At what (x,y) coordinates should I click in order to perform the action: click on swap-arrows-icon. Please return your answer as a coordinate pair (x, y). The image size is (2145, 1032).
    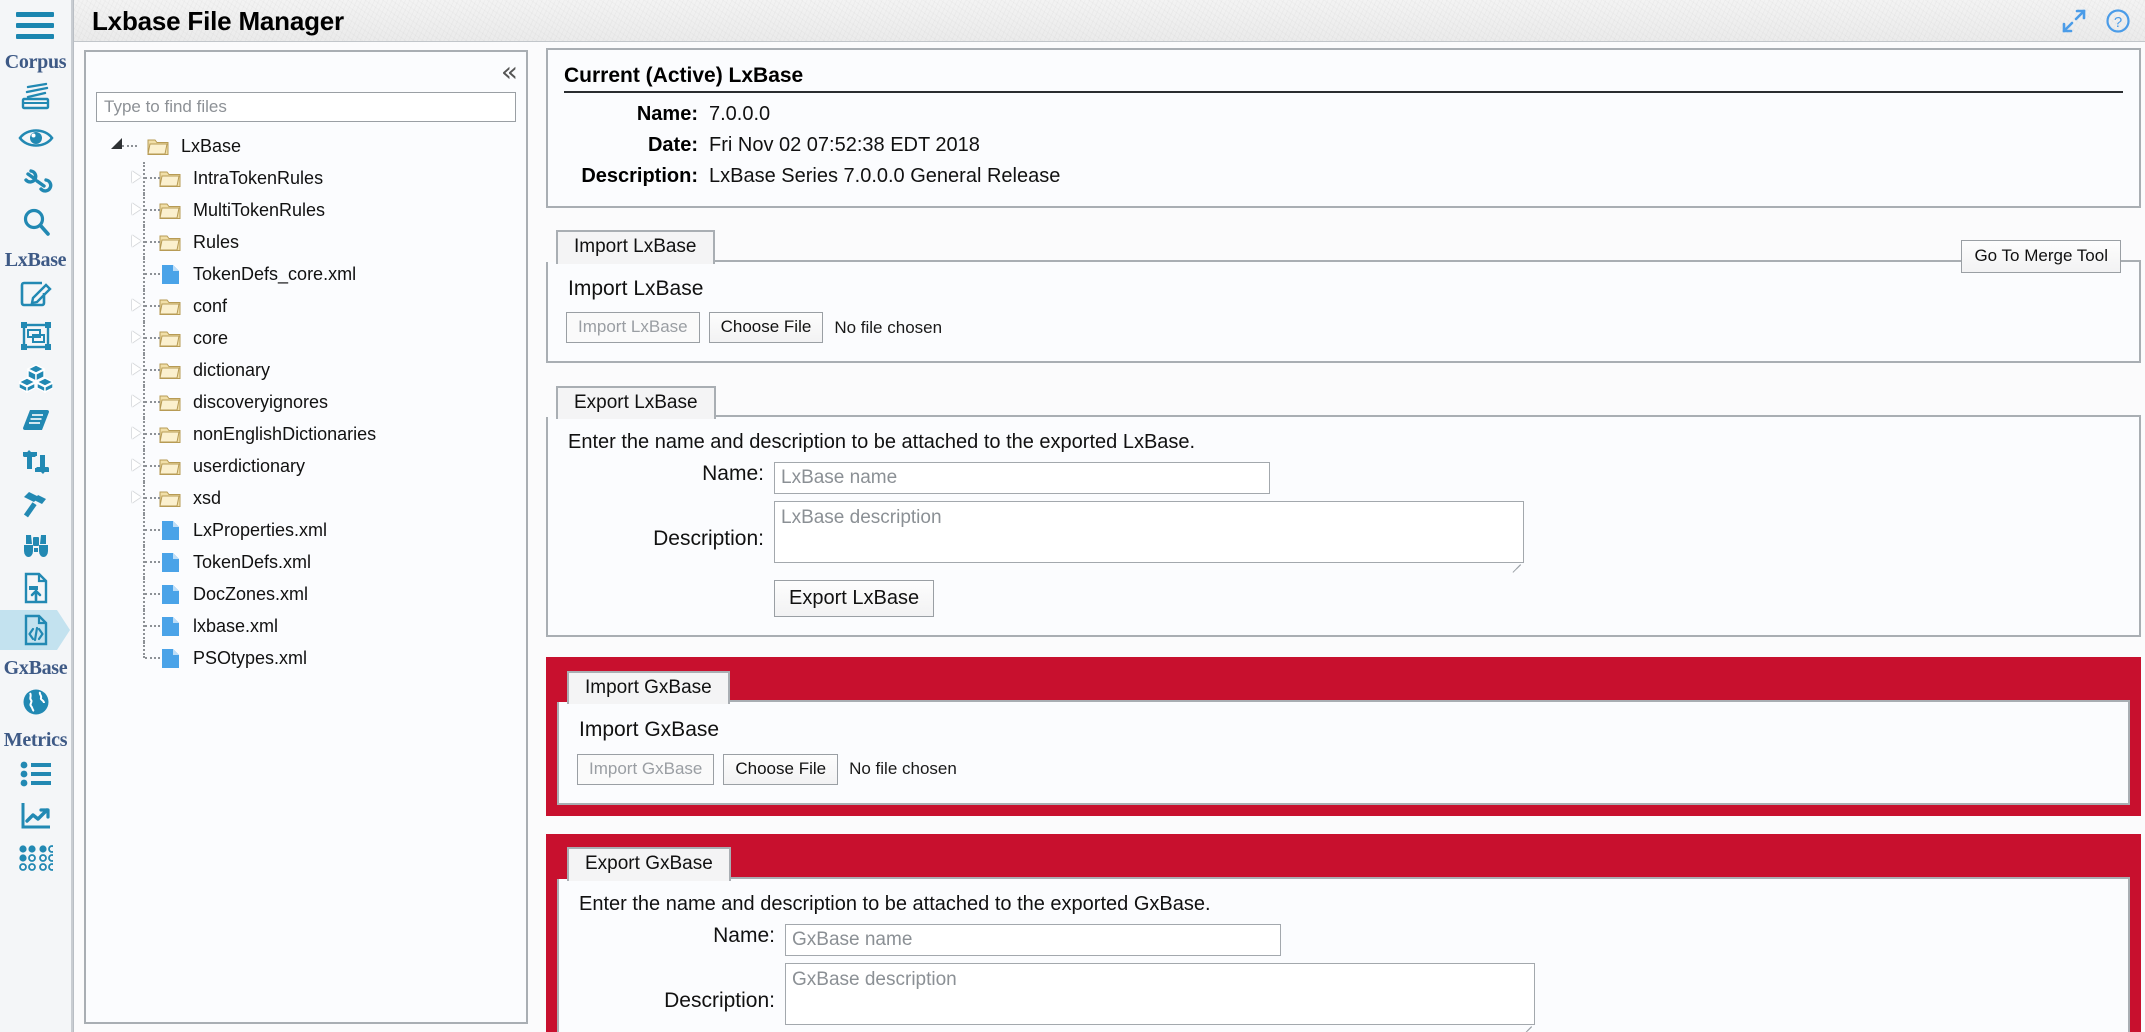
    Looking at the image, I should click on (36, 462).